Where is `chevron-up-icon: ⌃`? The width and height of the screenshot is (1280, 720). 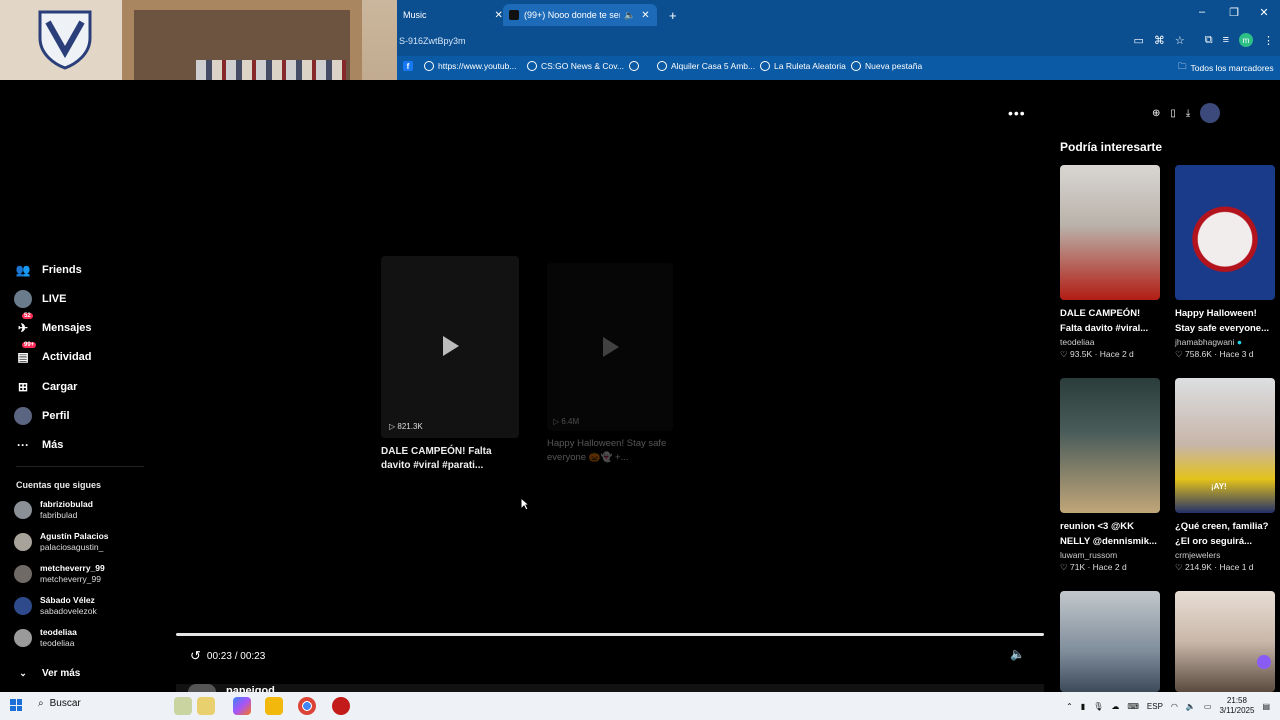 chevron-up-icon: ⌃ is located at coordinates (1069, 706).